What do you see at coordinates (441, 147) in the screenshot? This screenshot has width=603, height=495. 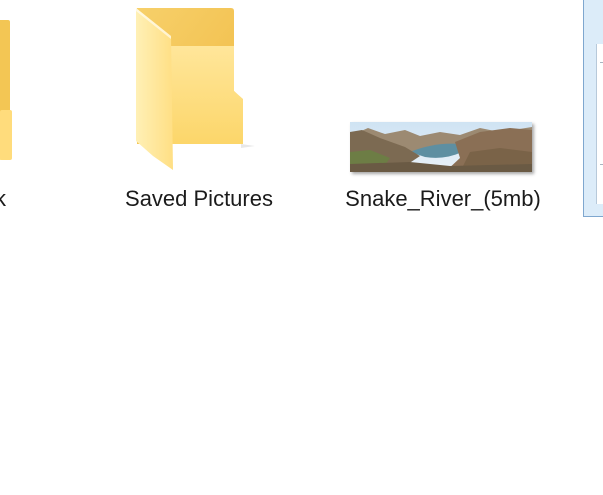 I see `image-thumbnail` at bounding box center [441, 147].